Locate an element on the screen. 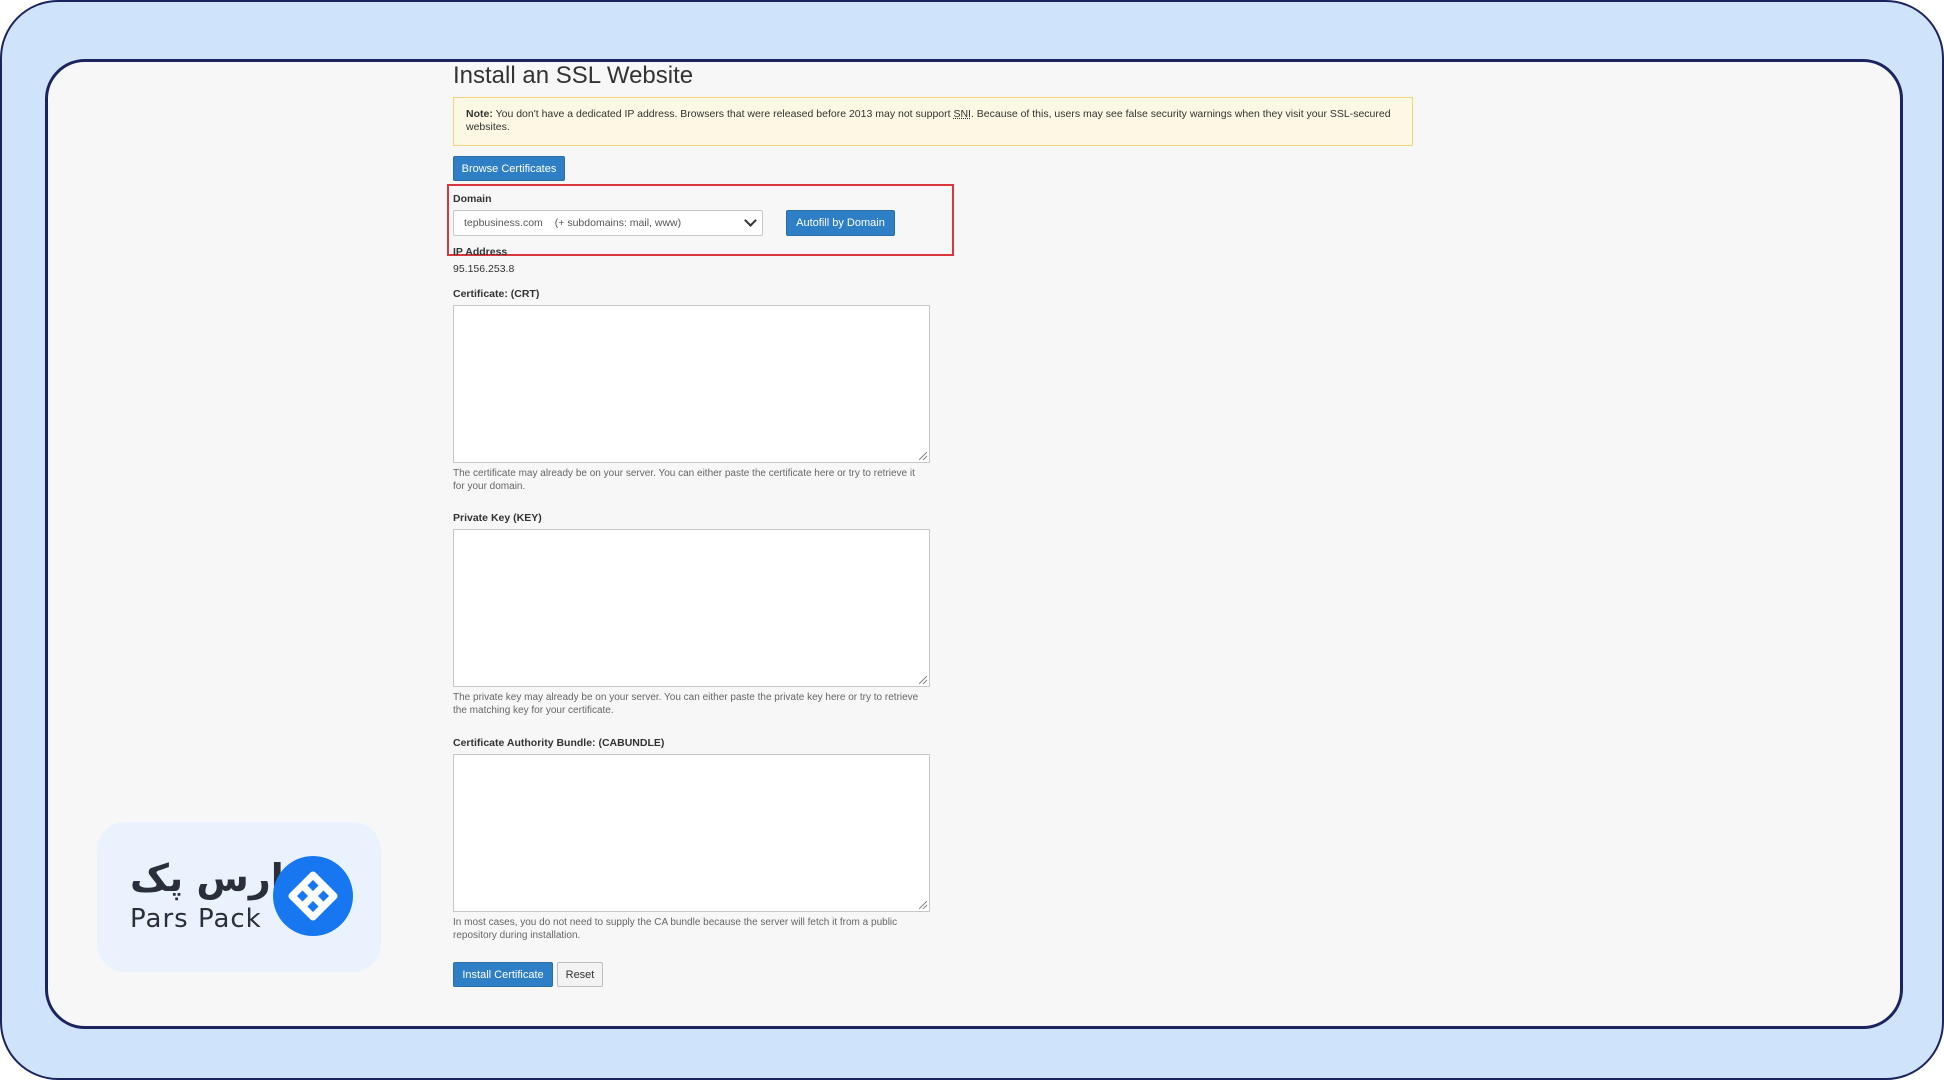 The image size is (1944, 1080). pars-pack-logo-card: پارس پک Pars Pack is located at coordinates (239, 897).